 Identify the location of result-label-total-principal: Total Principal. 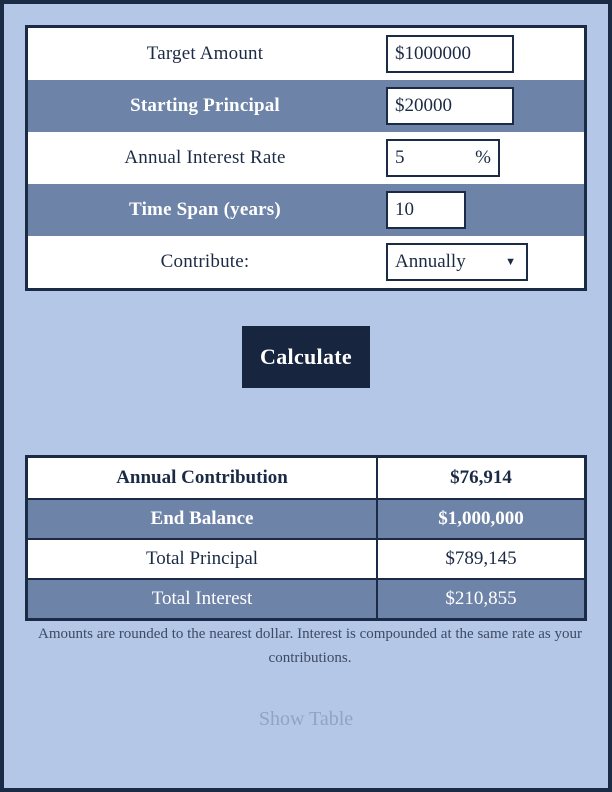
(203, 559).